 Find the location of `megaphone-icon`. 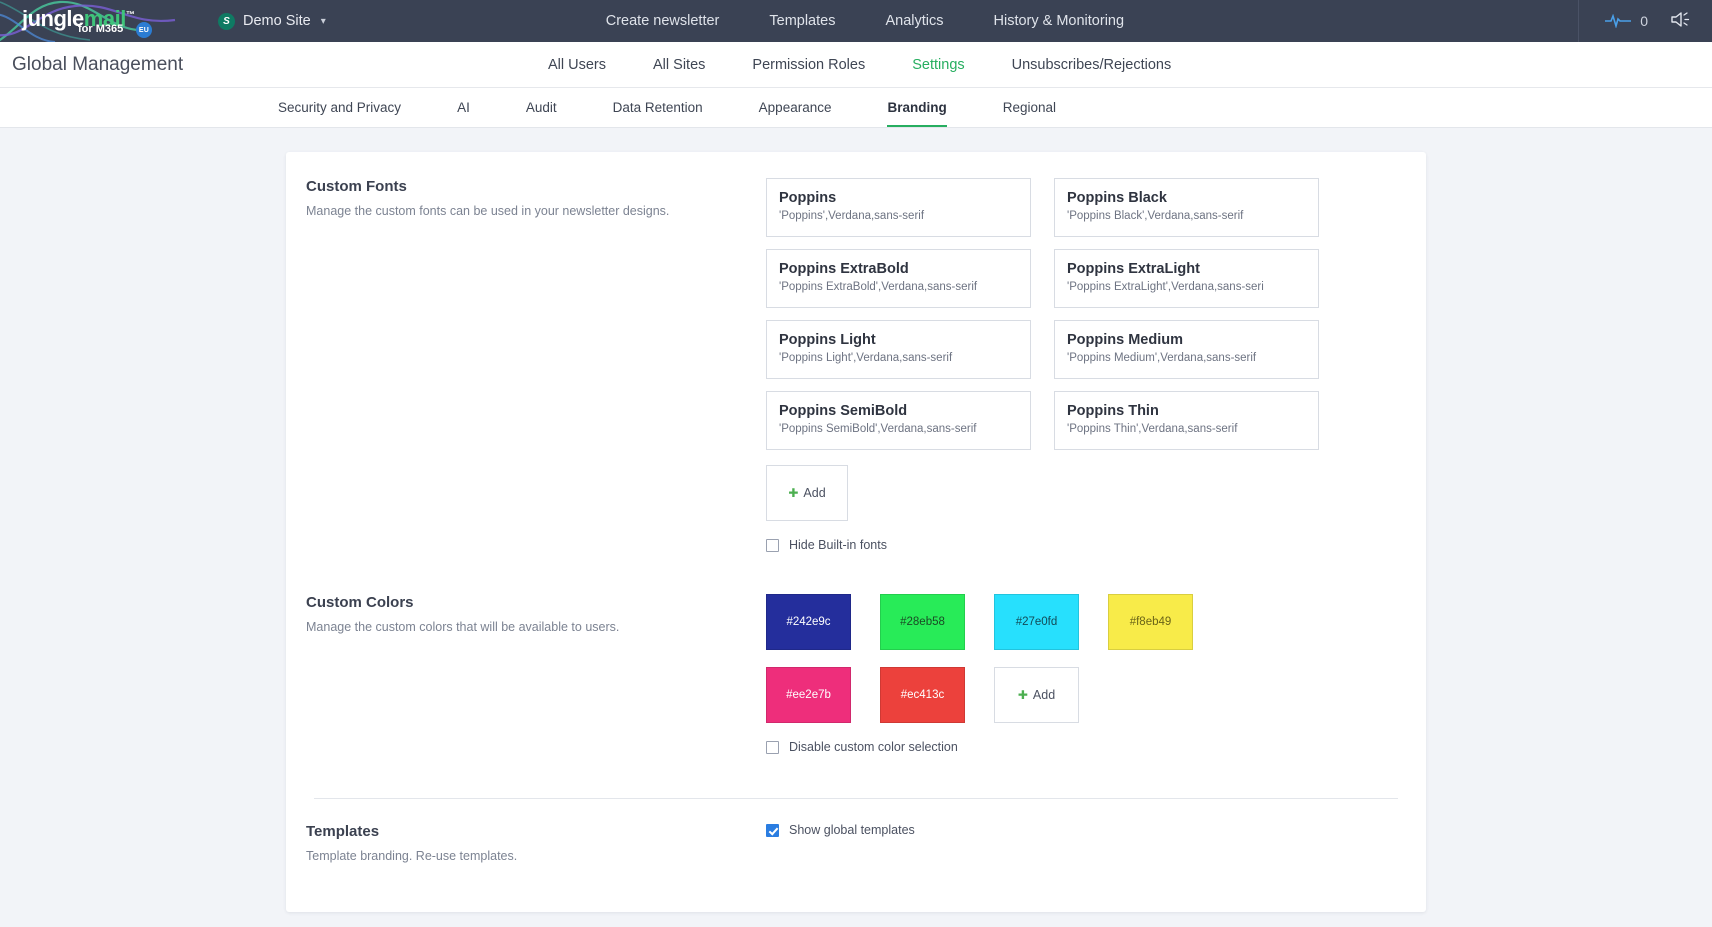

megaphone-icon is located at coordinates (1680, 19).